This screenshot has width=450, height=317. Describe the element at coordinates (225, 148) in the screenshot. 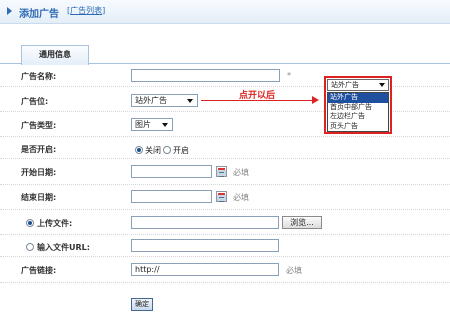

I see `form-row-enabled: 是否开启: 关闭 开启` at that location.